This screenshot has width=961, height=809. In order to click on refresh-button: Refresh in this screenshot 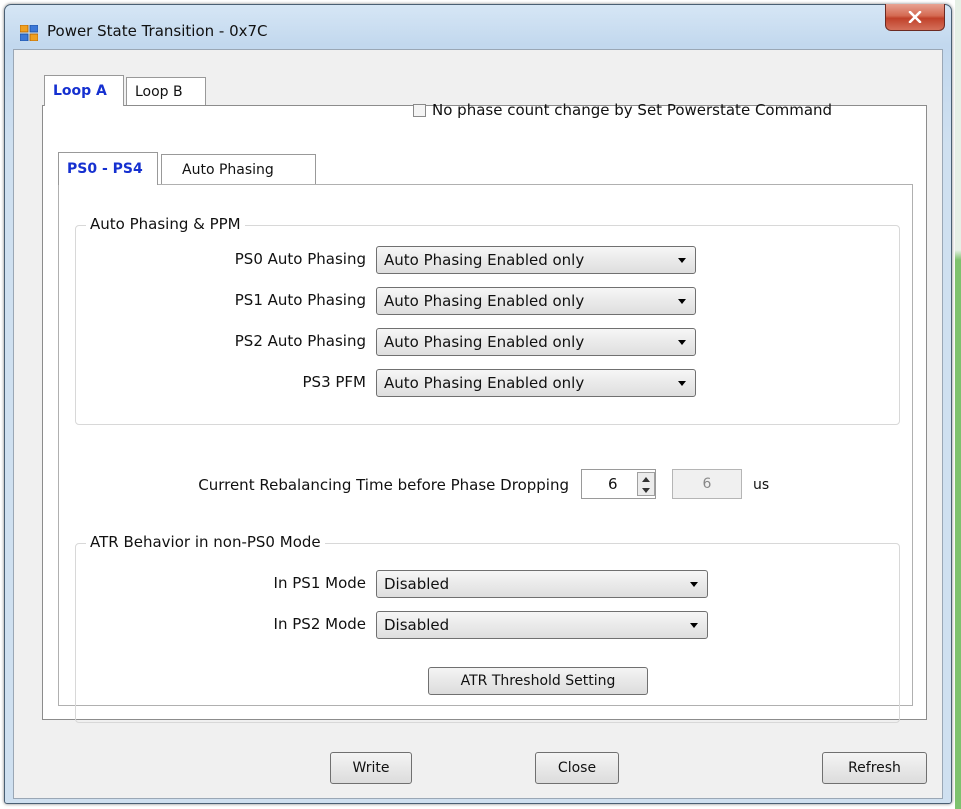, I will do `click(874, 768)`.